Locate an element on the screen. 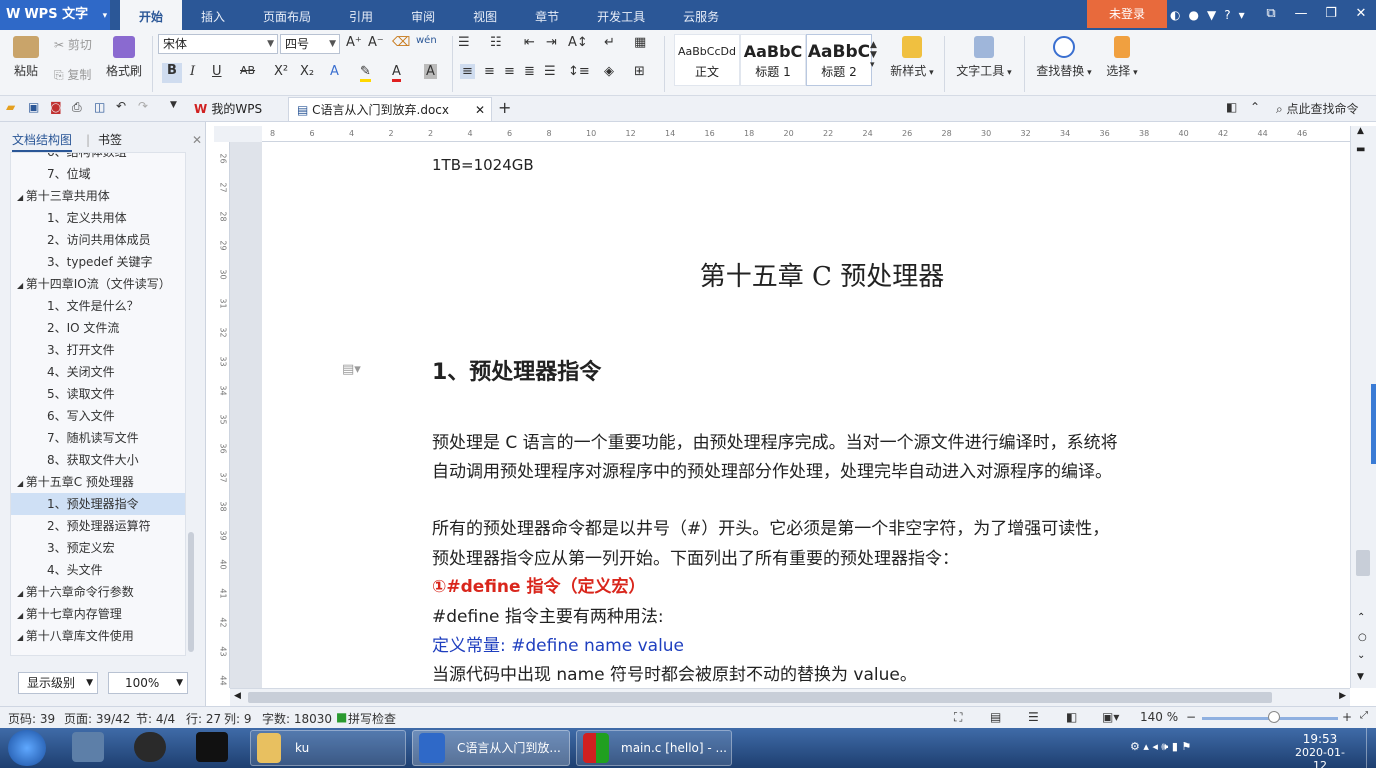  tab-references: 引用 is located at coordinates (361, 15).